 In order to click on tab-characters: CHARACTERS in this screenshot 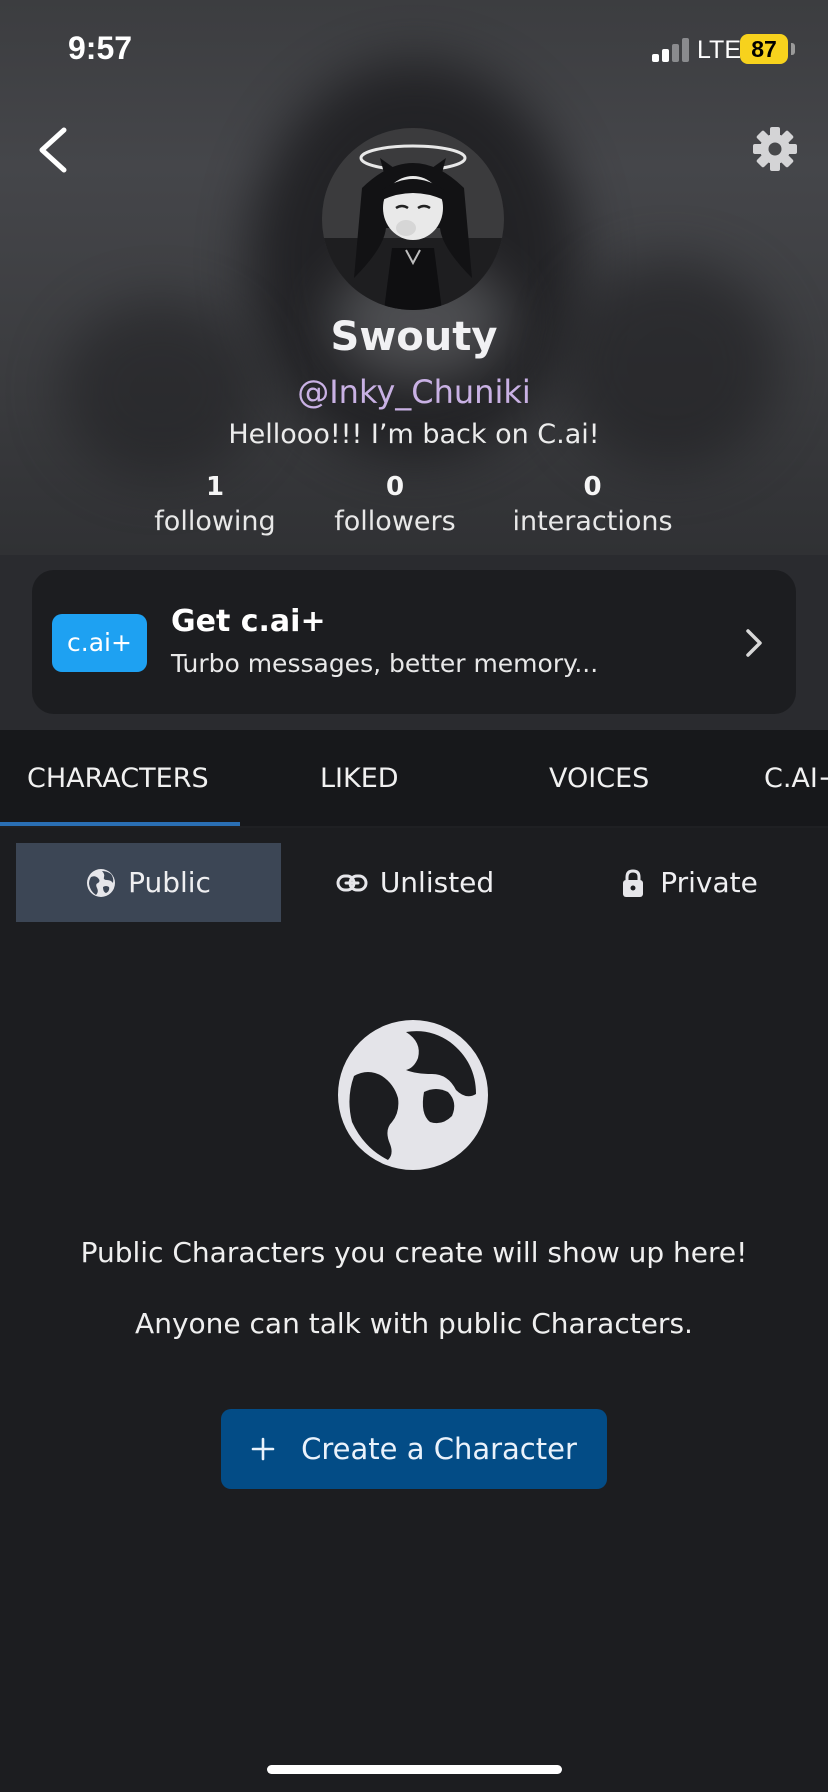, I will do `click(118, 779)`.